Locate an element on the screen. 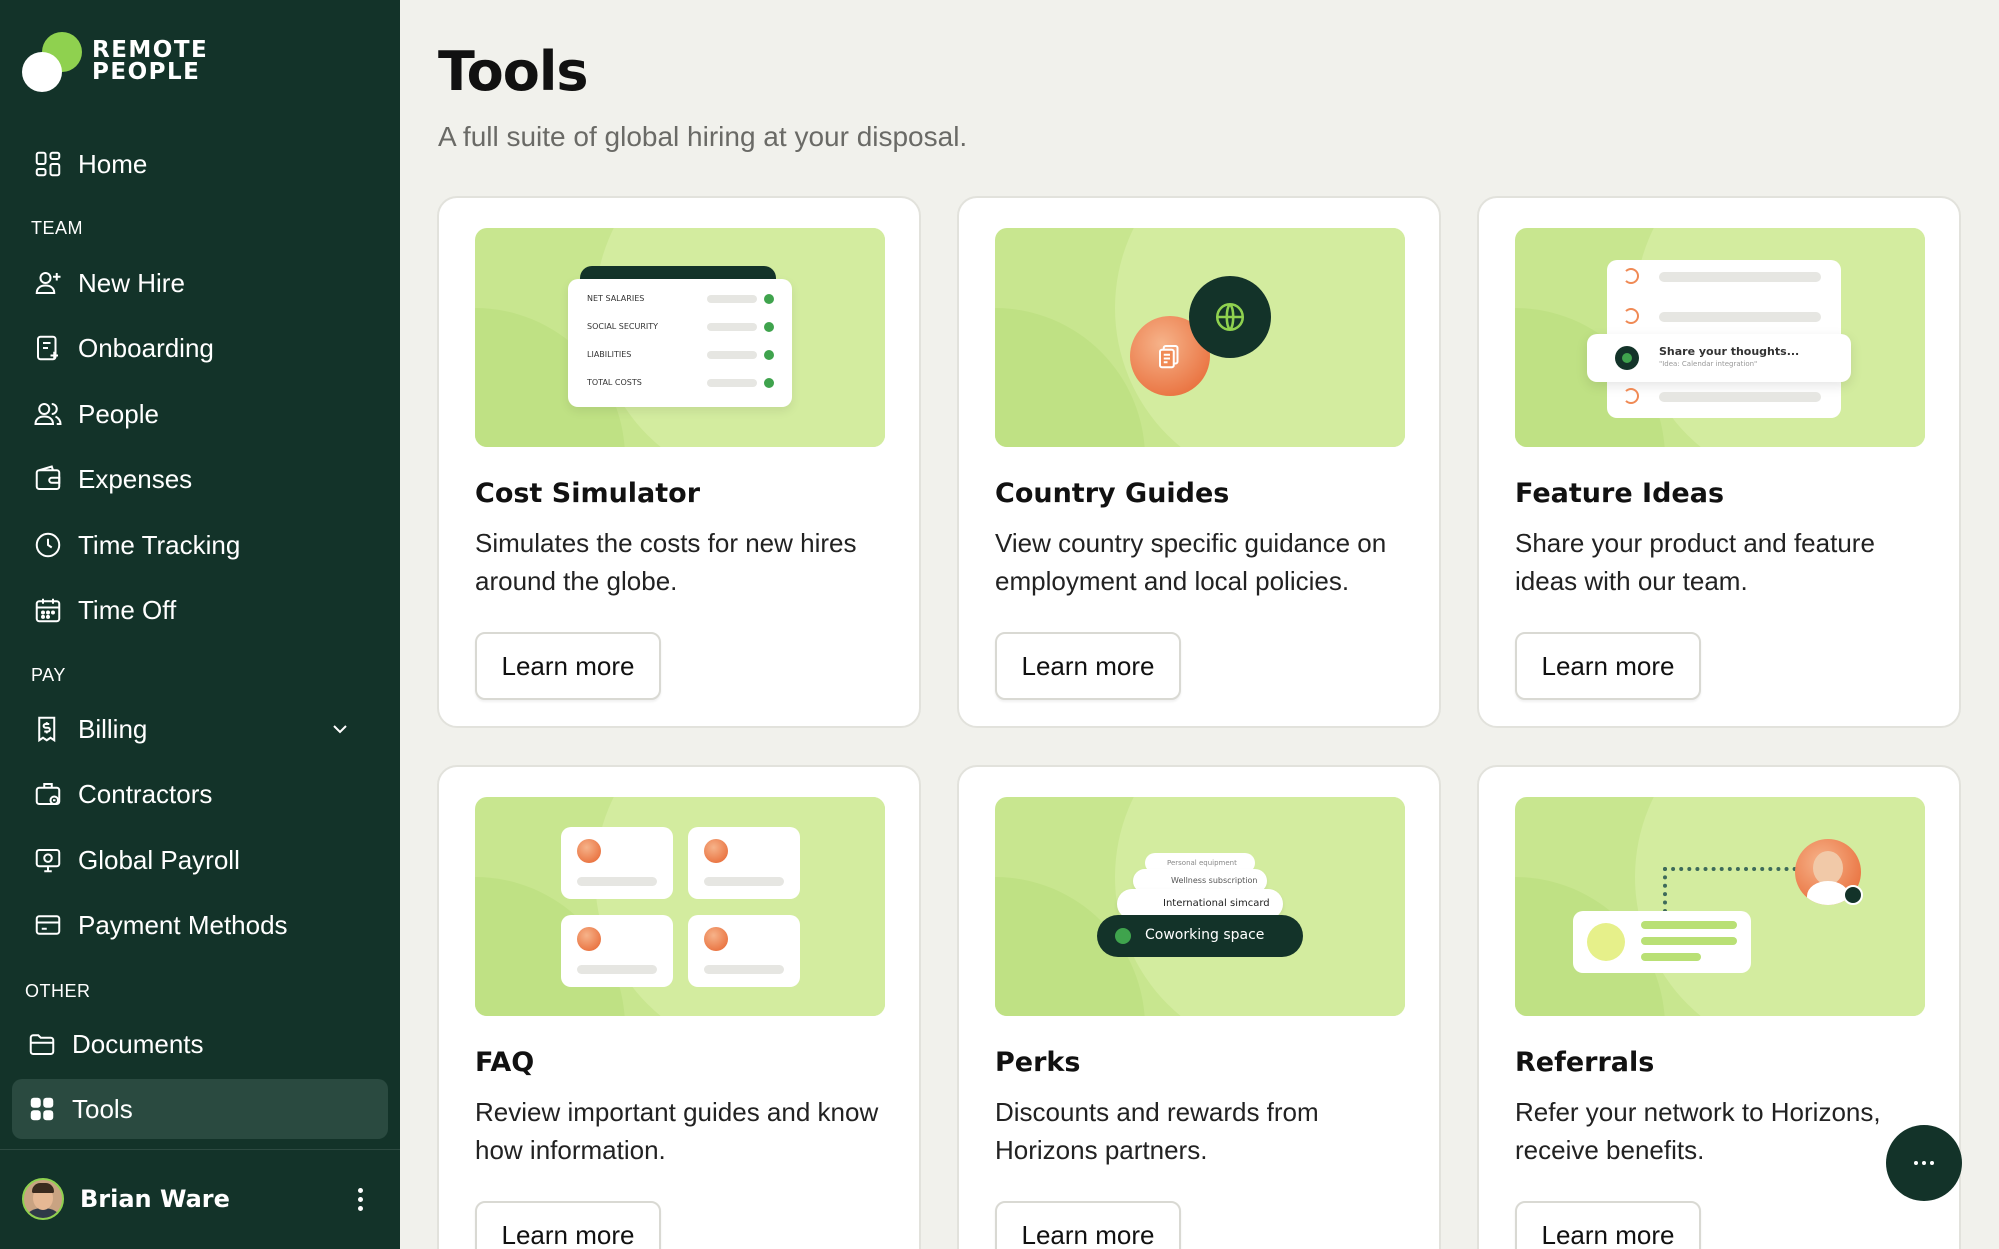  credit-card-icon is located at coordinates (48, 925).